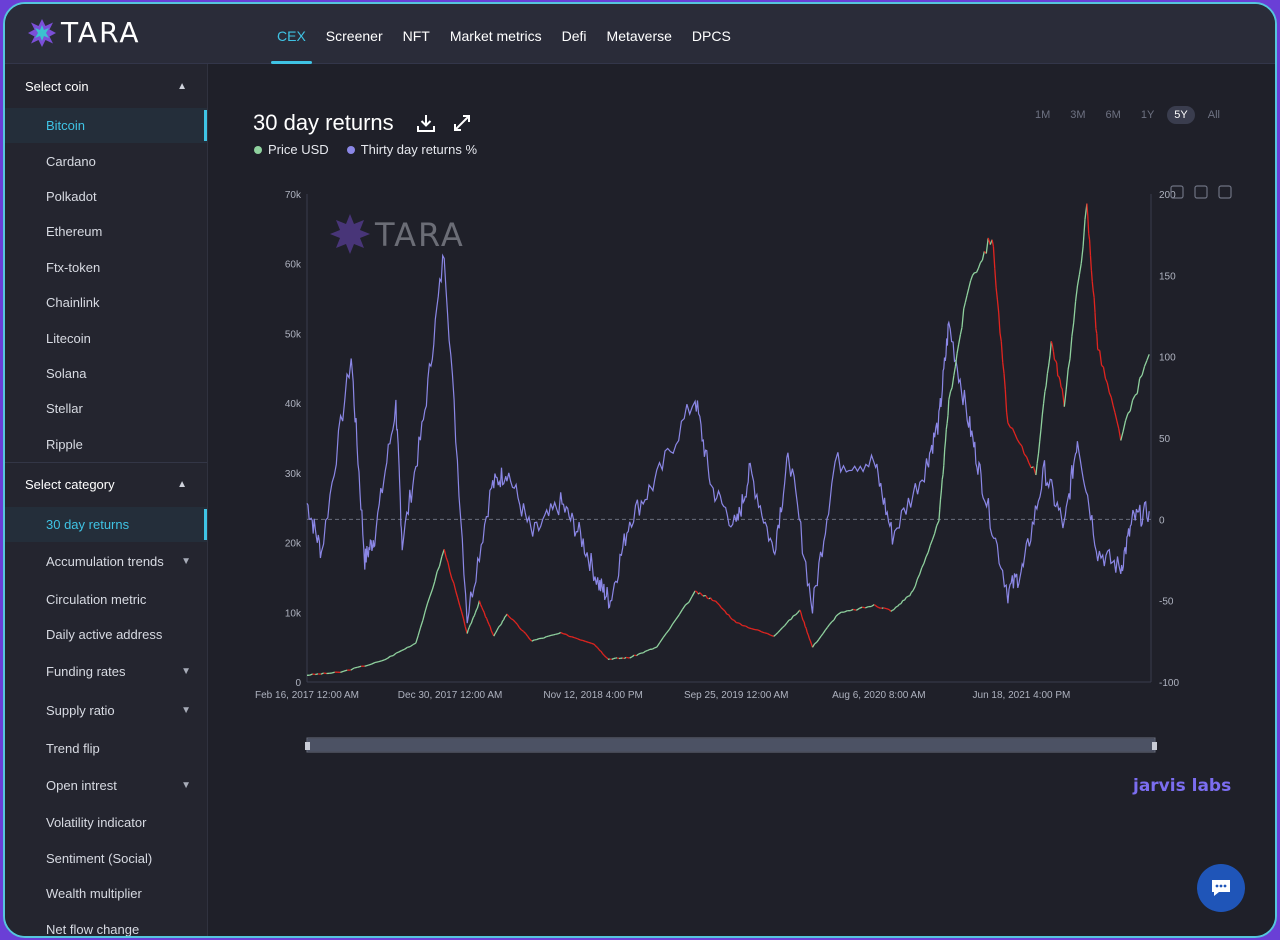 The image size is (1280, 940). Describe the element at coordinates (307, 746) in the screenshot. I see `zoom-slider-left-handle` at that location.